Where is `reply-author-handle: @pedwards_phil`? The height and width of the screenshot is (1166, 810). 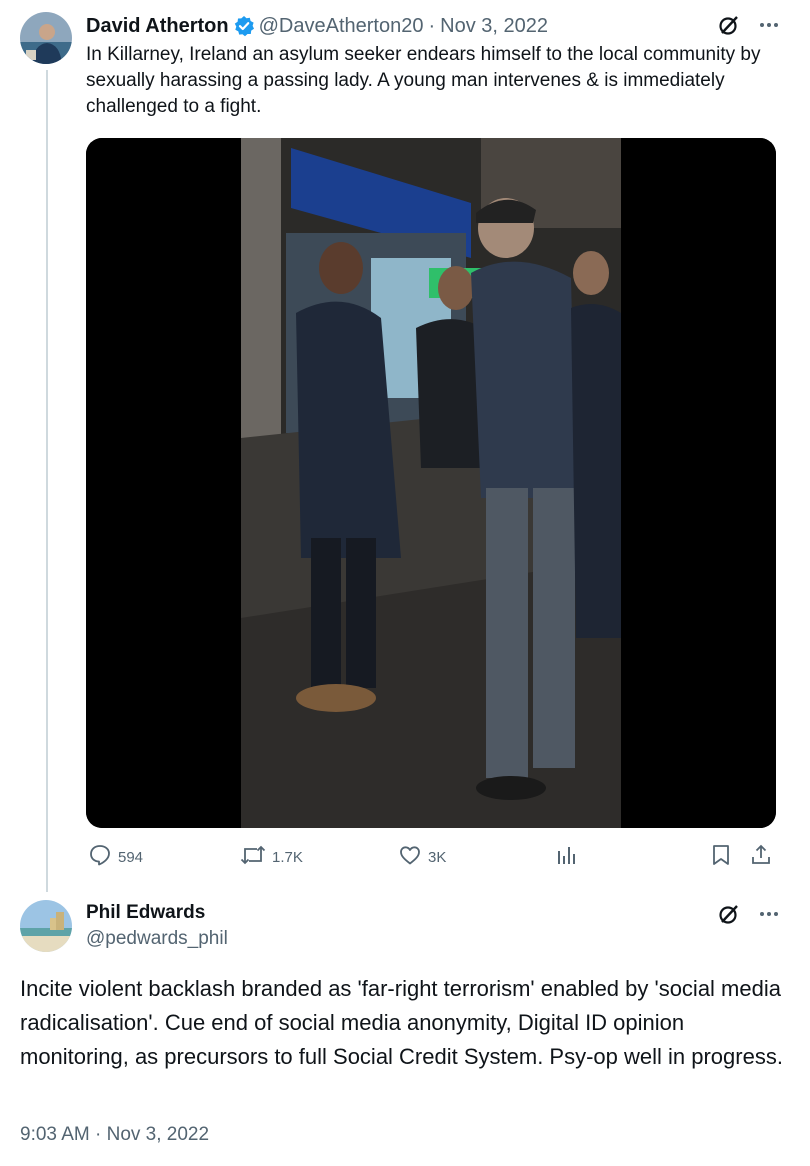 reply-author-handle: @pedwards_phil is located at coordinates (157, 939).